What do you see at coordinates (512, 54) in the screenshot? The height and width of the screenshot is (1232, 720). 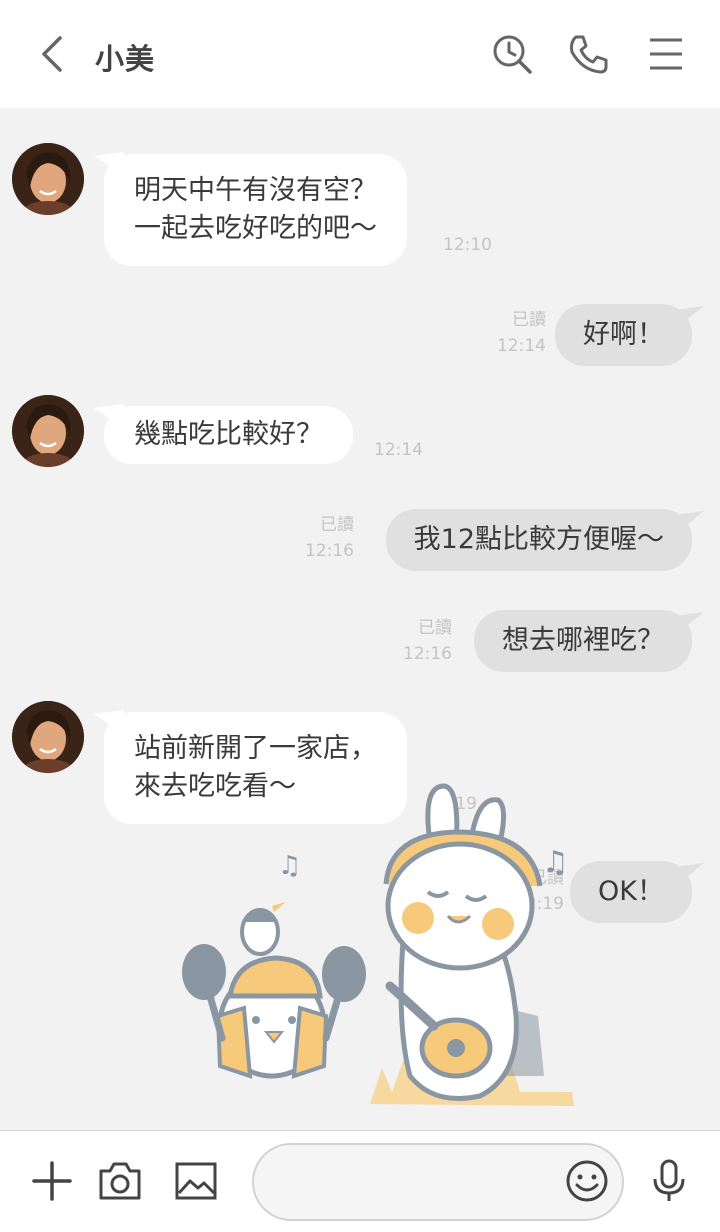 I see `search-history-icon` at bounding box center [512, 54].